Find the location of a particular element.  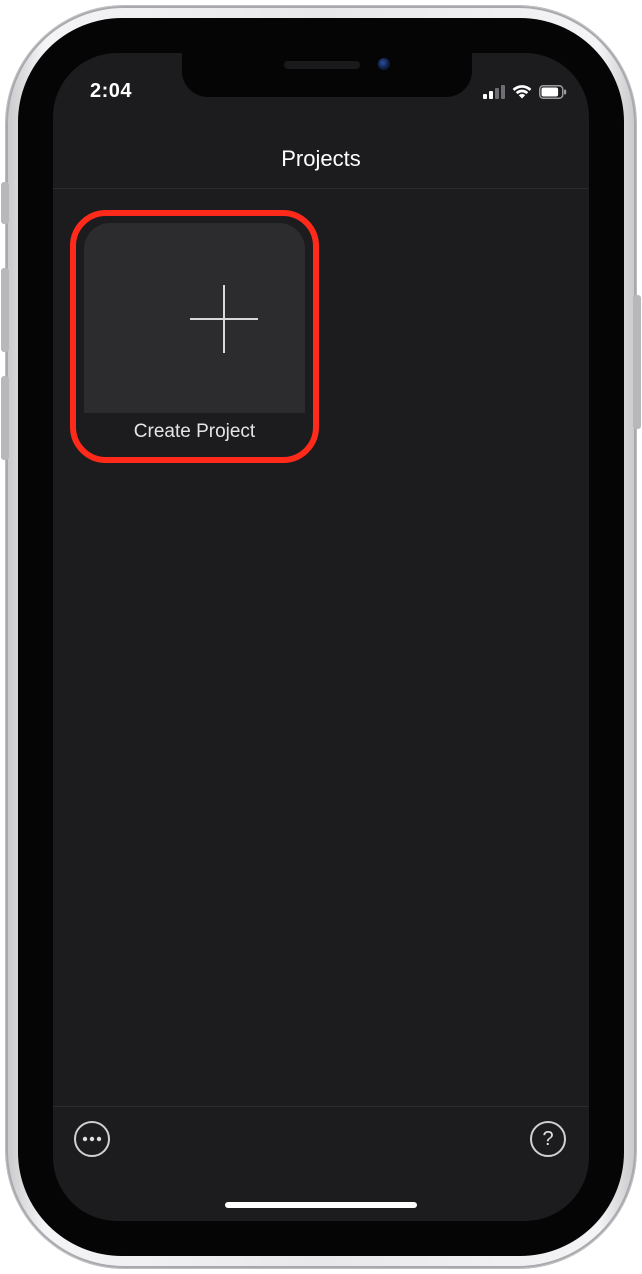

status-time: 2:04 is located at coordinates (111, 91).